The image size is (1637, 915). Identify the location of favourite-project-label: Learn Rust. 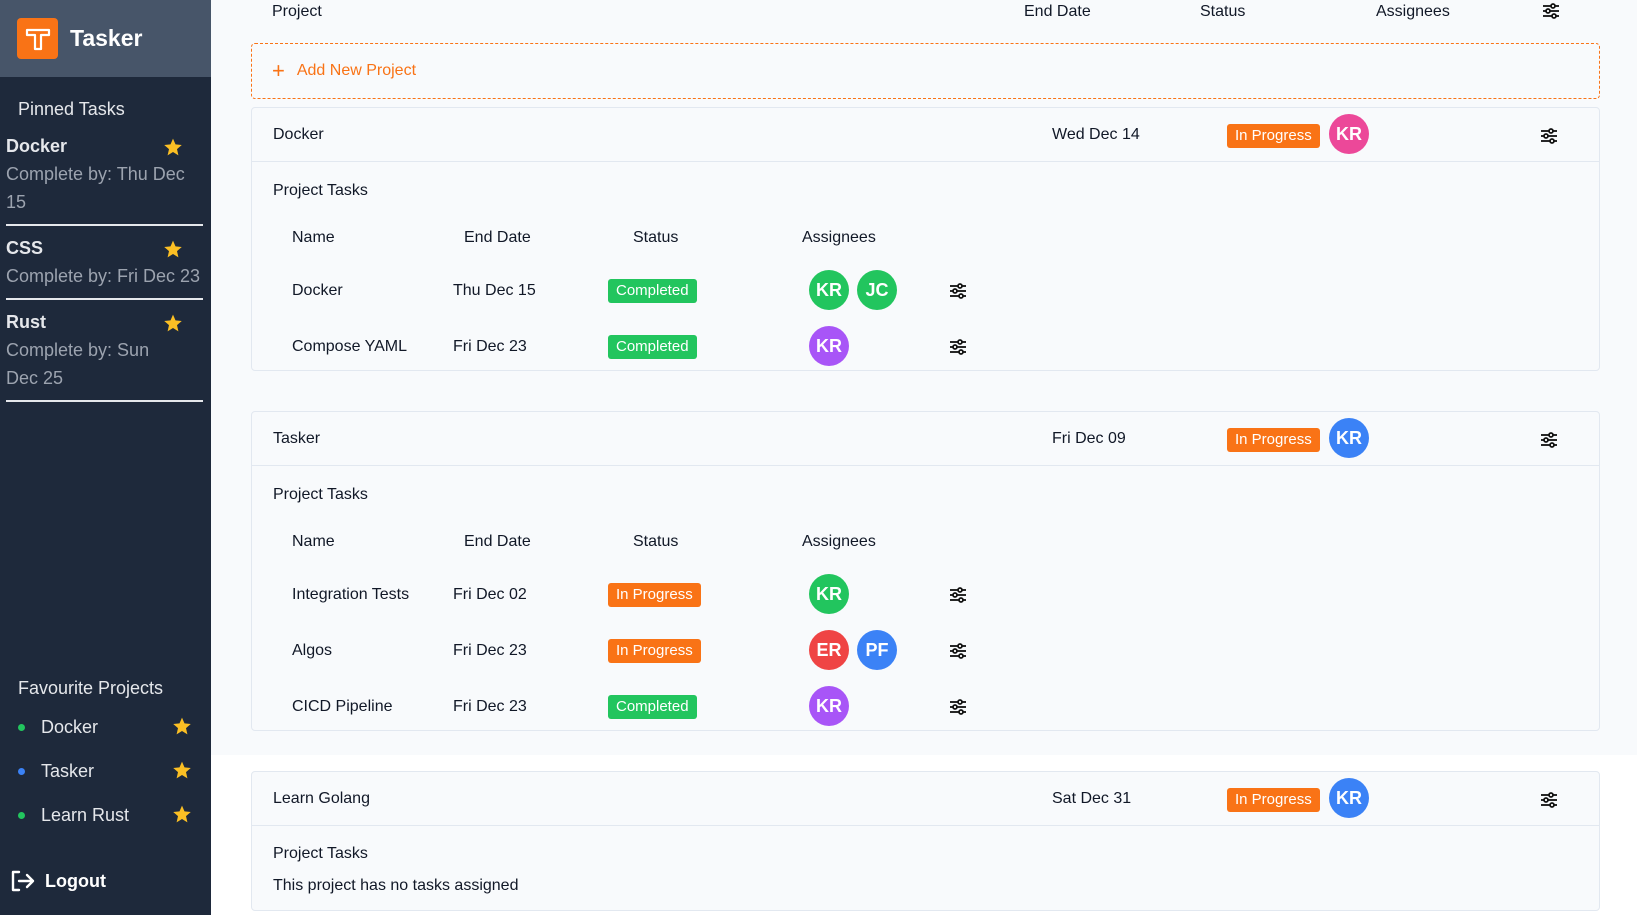
(85, 814).